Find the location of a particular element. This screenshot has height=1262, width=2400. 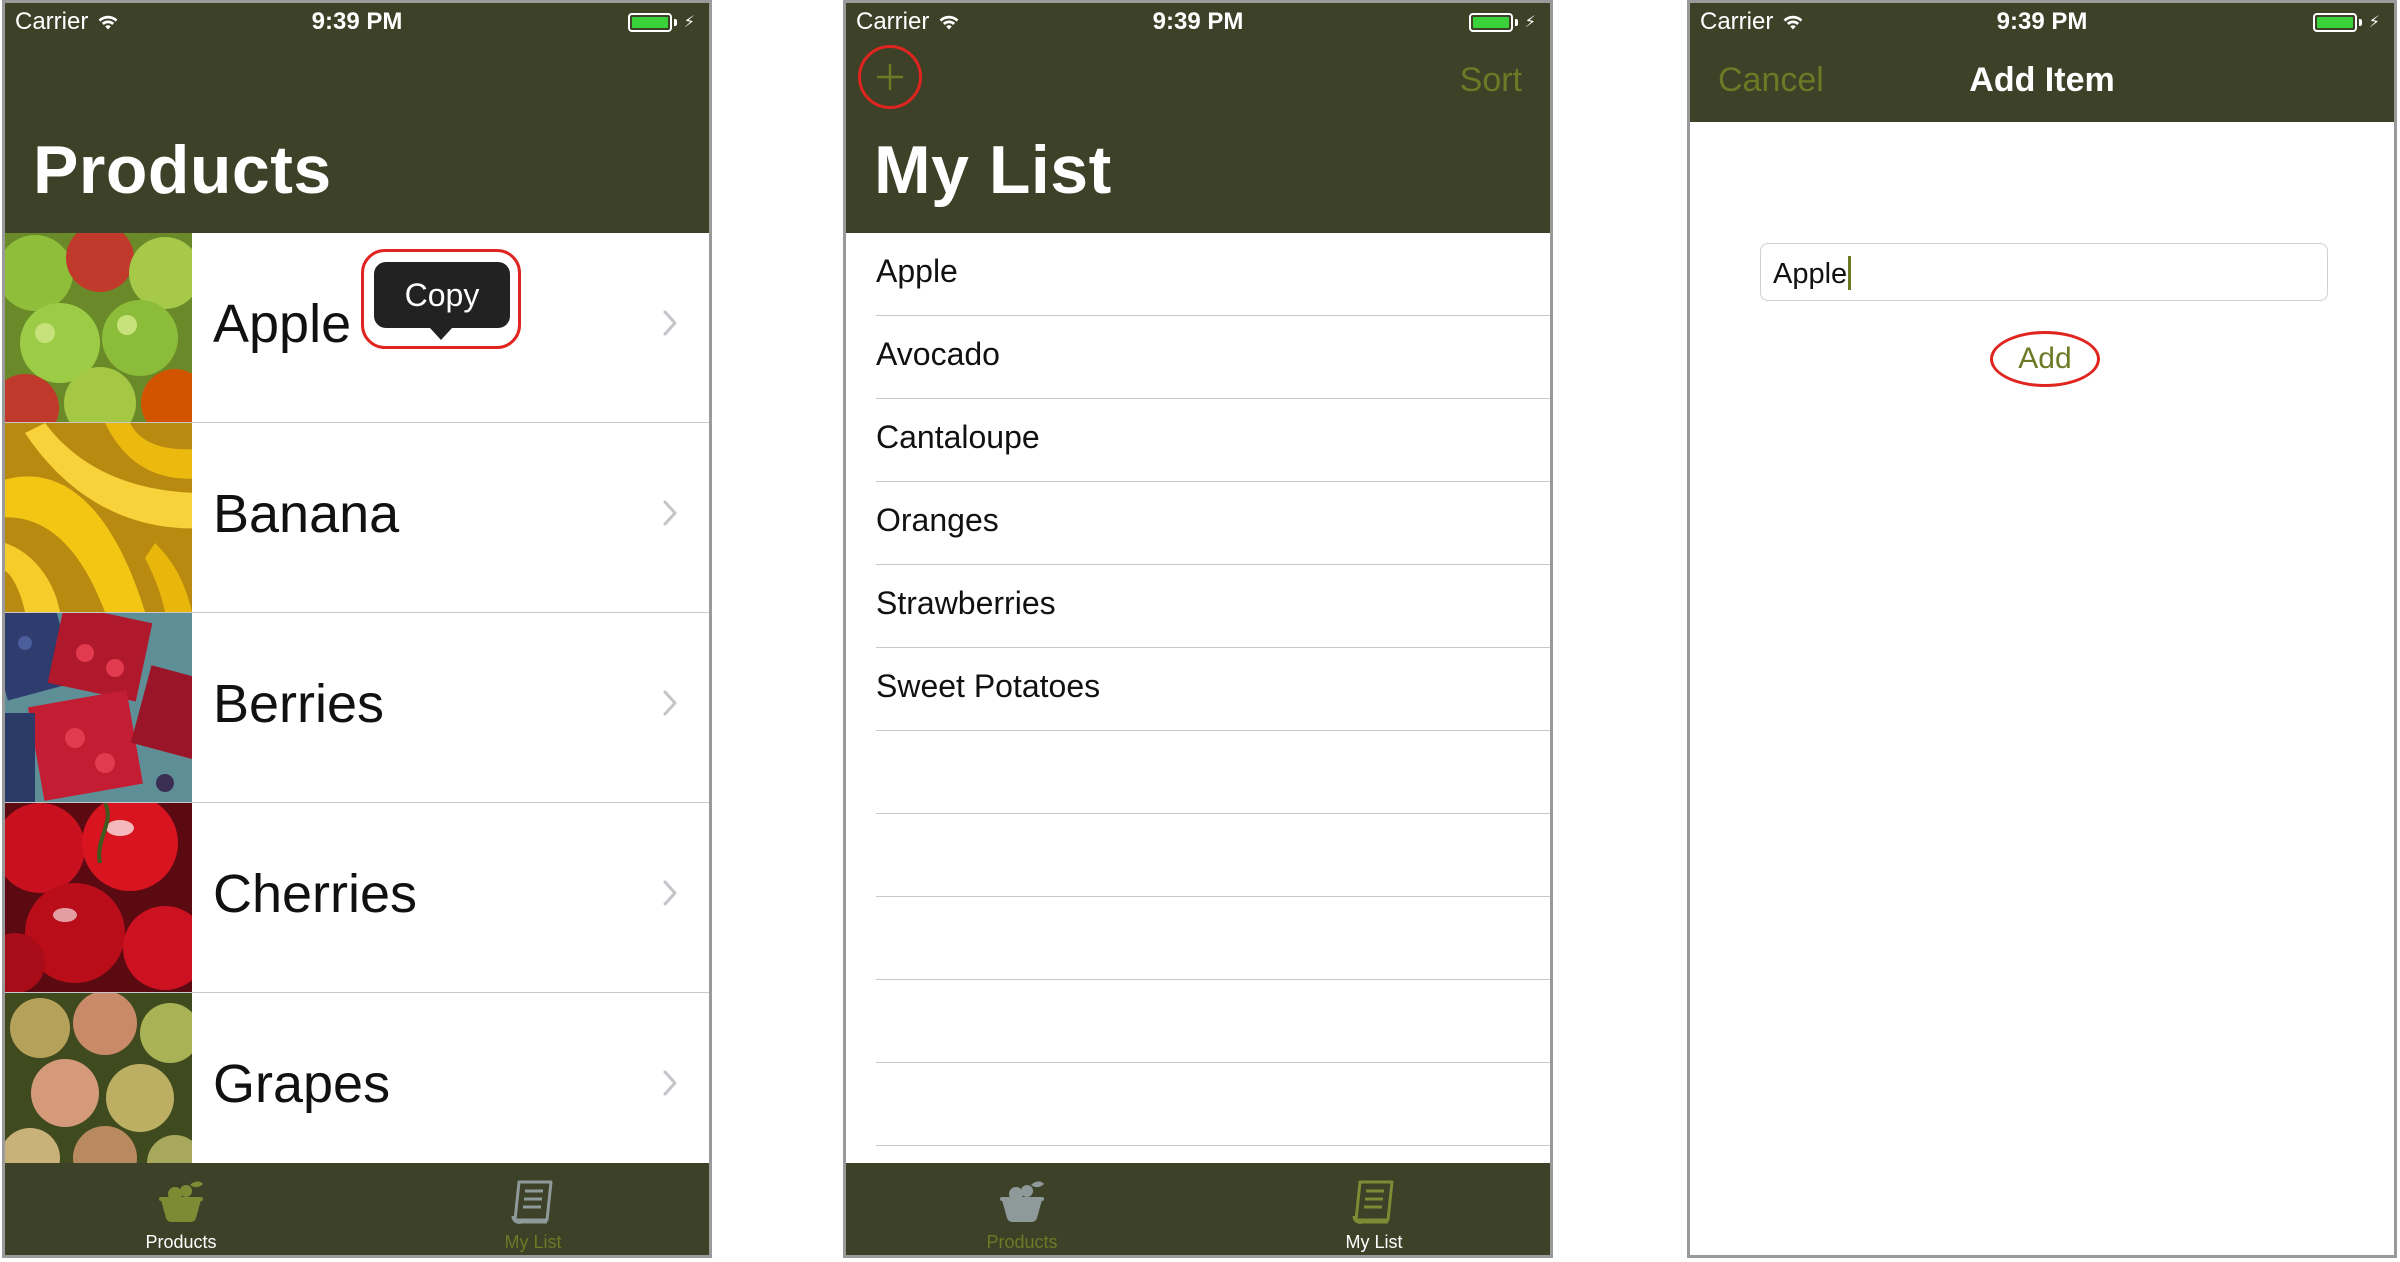

berries-photo is located at coordinates (98, 707).